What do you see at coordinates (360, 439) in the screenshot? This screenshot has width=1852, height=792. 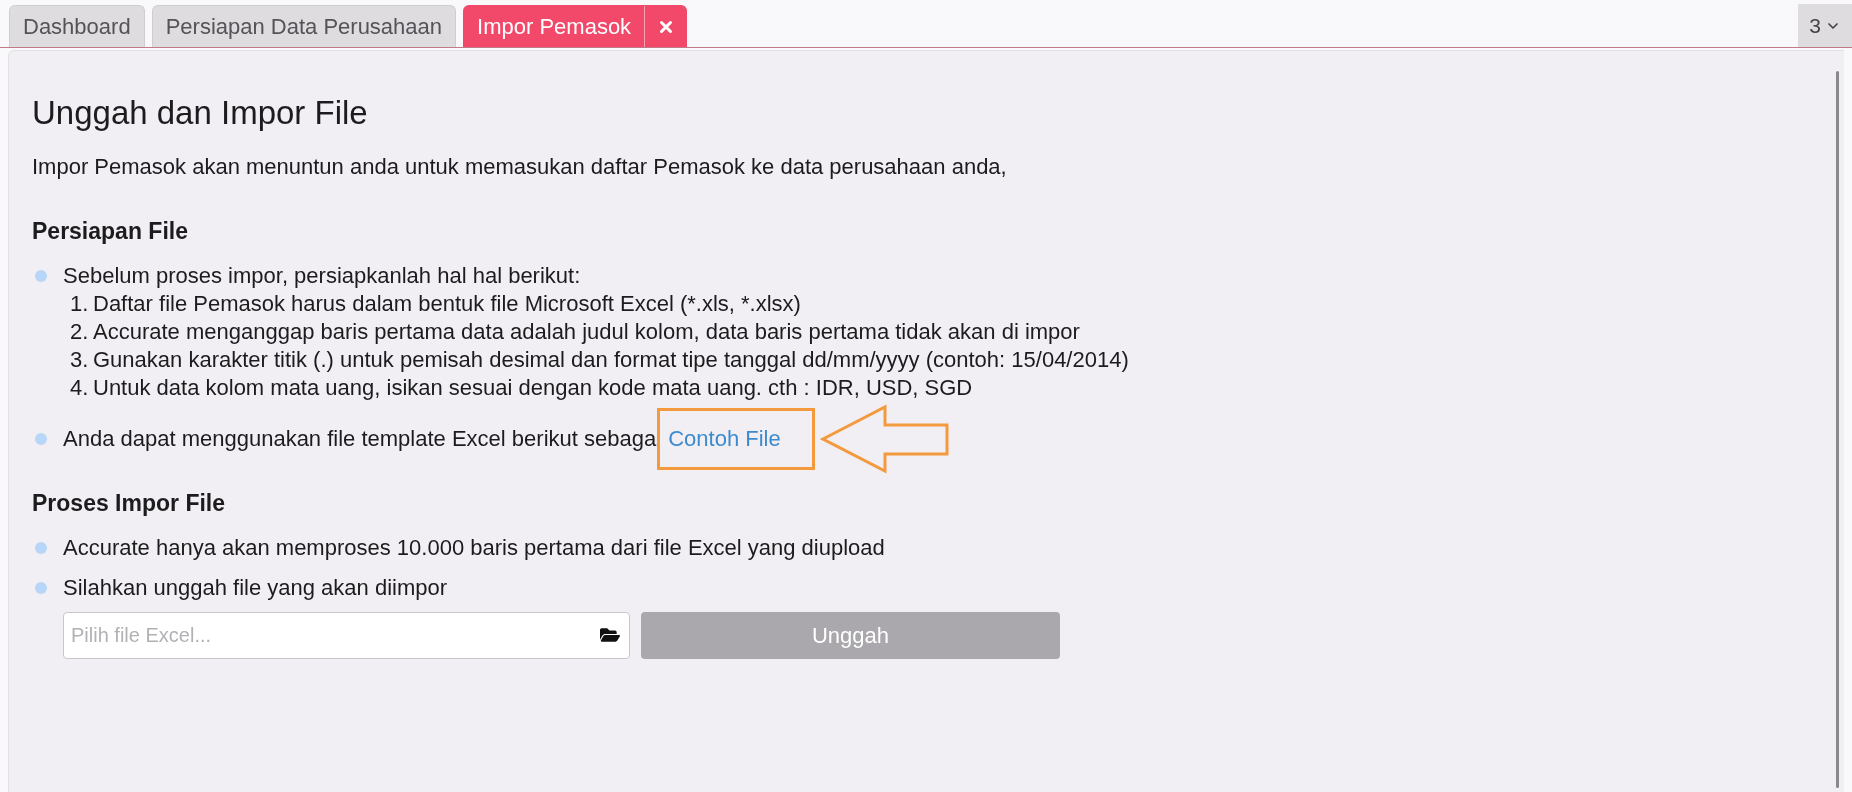 I see `template-text: Anda dapat menggunakan file template Excel berikut sebaga` at bounding box center [360, 439].